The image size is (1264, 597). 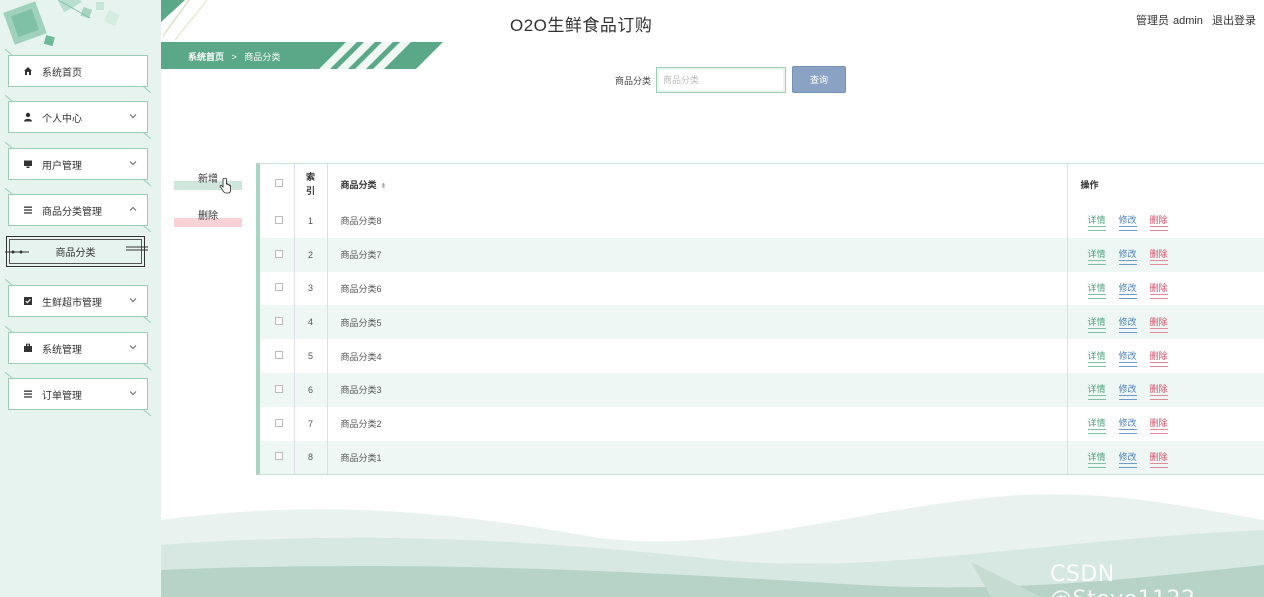 What do you see at coordinates (311, 184) in the screenshot?
I see `header-index: 索引` at bounding box center [311, 184].